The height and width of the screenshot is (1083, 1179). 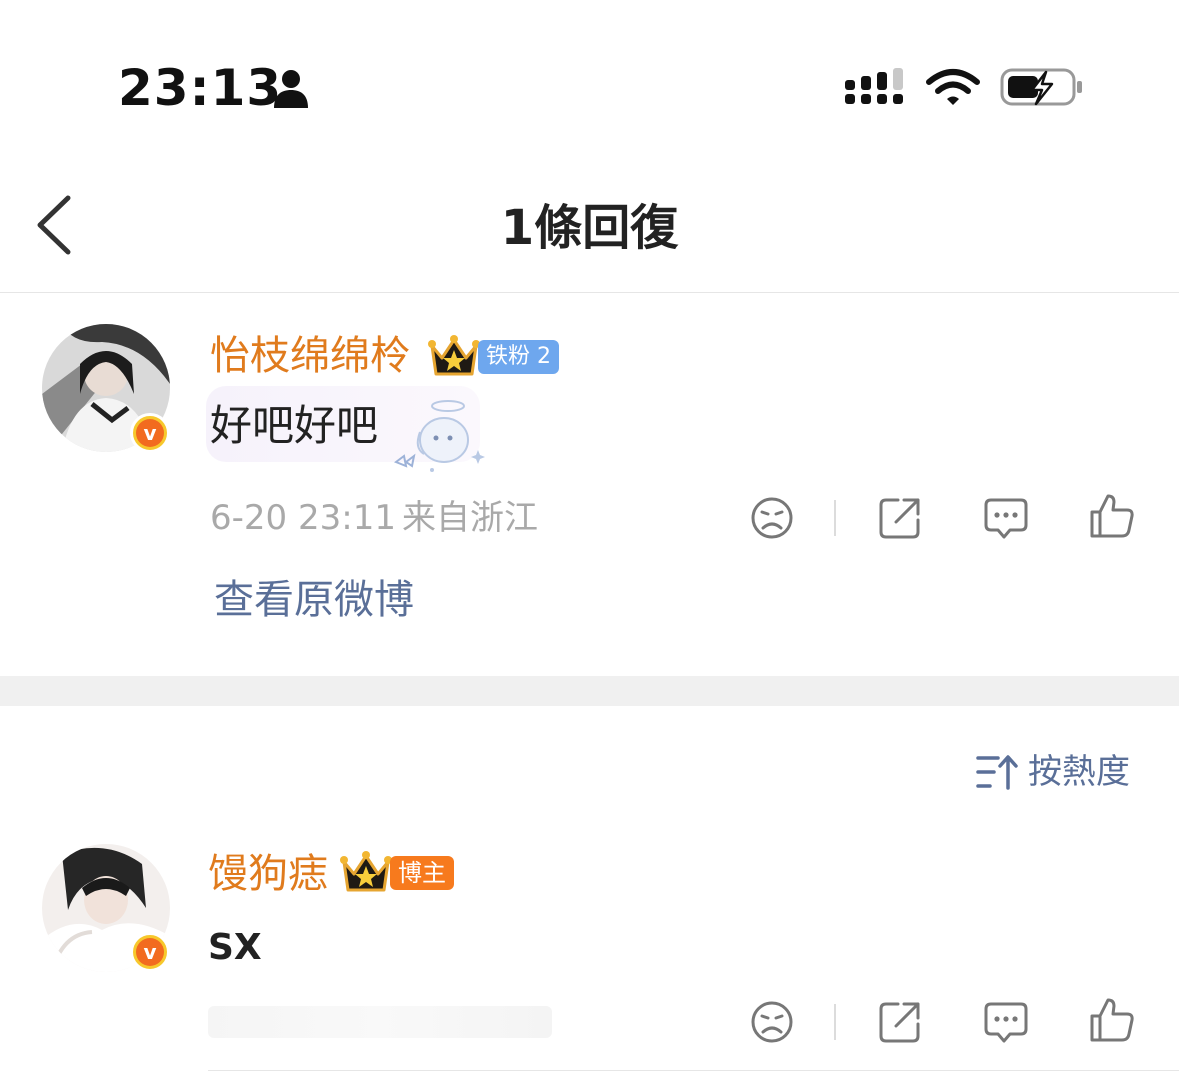 What do you see at coordinates (314, 600) in the screenshot?
I see `view-original-link: 查看原微博` at bounding box center [314, 600].